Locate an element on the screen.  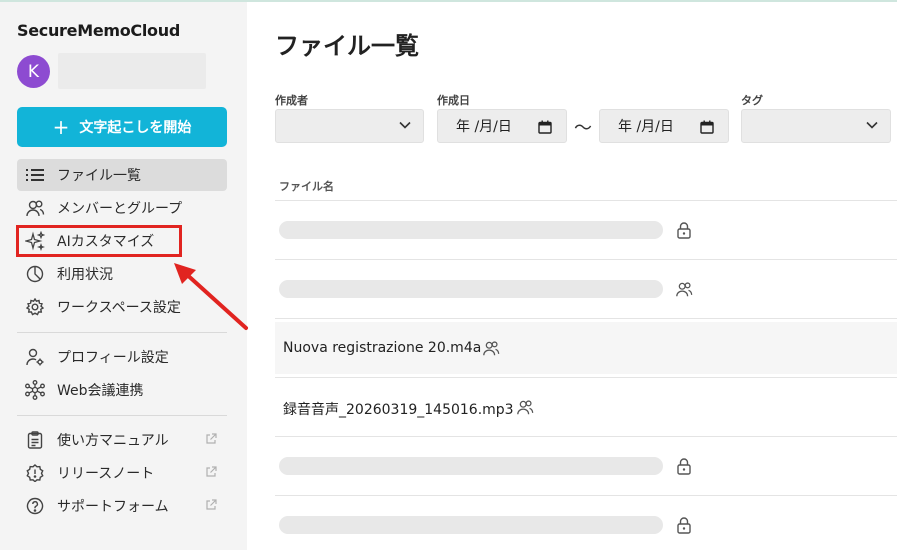
start-transcription-button: + 文字起こしを開始 is located at coordinates (122, 127).